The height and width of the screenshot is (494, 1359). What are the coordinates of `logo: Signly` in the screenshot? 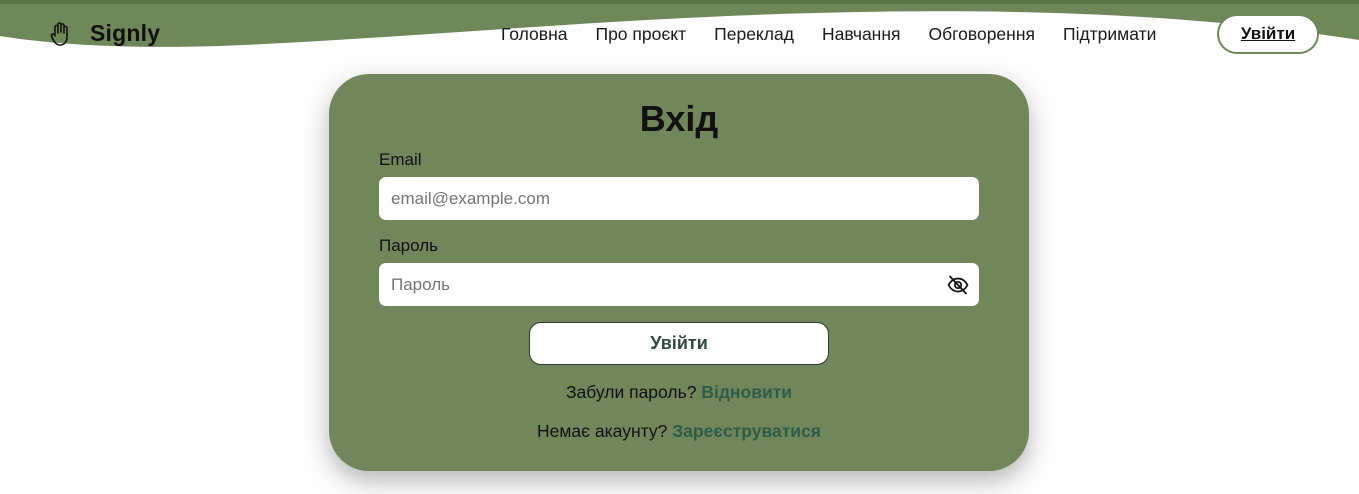 It's located at (105, 33).